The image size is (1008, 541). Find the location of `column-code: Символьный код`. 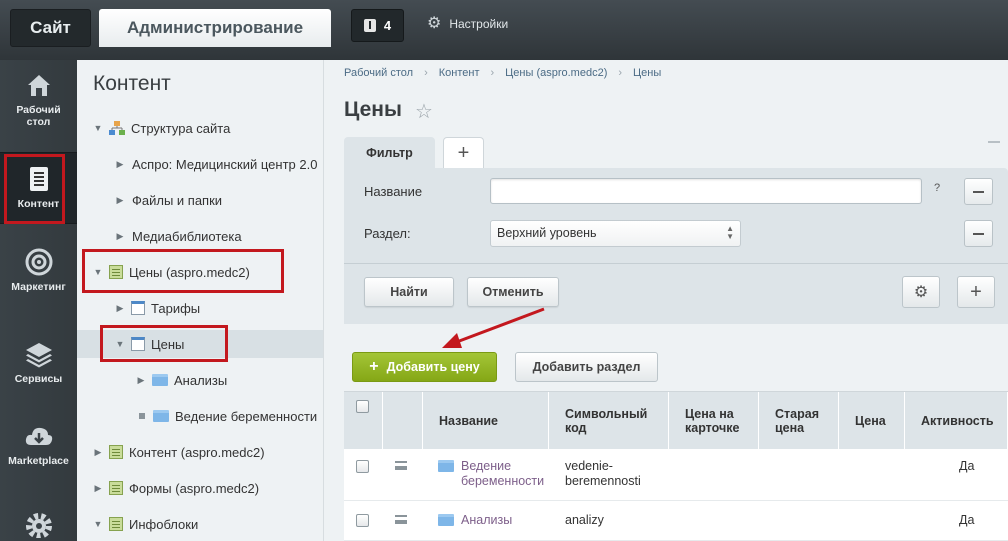

column-code: Символьный код is located at coordinates (609, 421).